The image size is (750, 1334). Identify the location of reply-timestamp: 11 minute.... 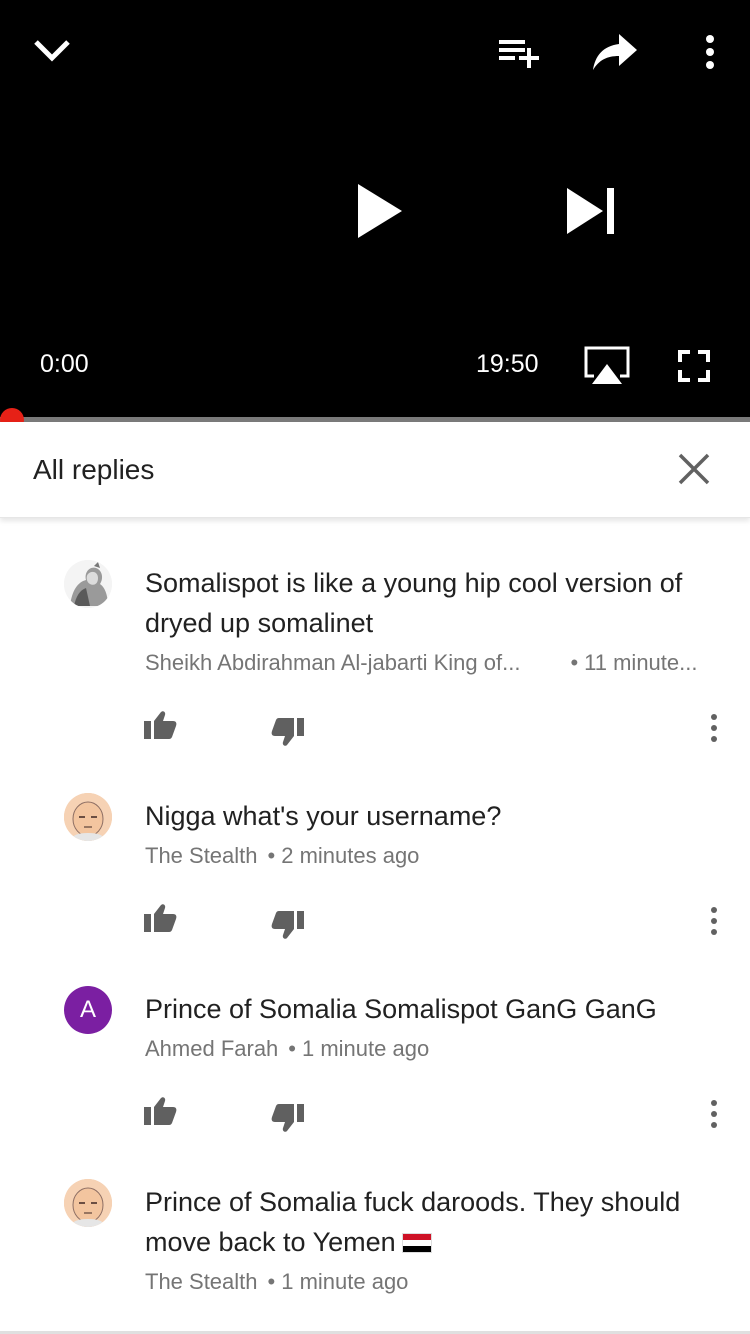
(641, 662).